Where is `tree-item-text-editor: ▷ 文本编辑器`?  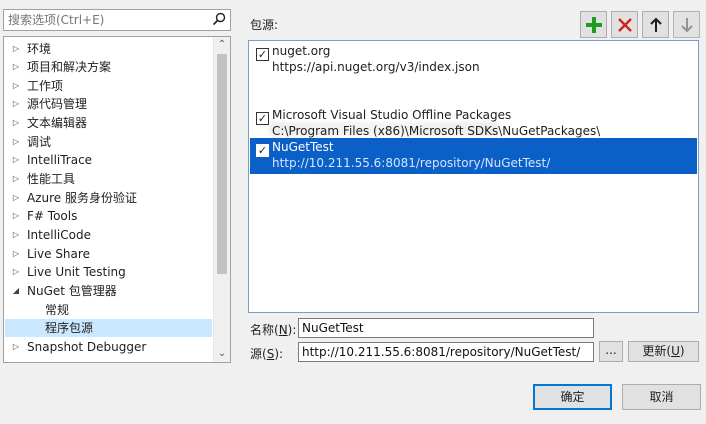 tree-item-text-editor: ▷ 文本编辑器 is located at coordinates (108, 123).